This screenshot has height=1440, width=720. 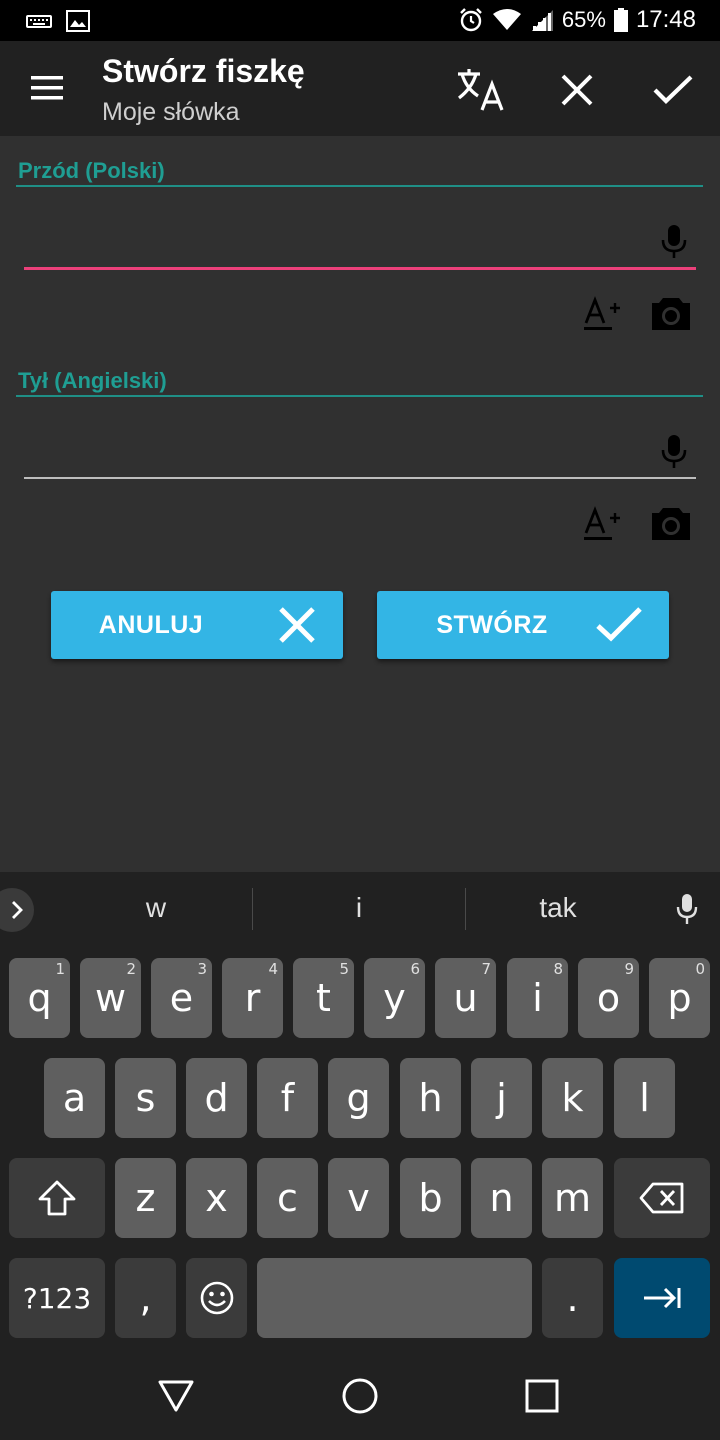 I want to click on front-section-divider, so click(x=359, y=186).